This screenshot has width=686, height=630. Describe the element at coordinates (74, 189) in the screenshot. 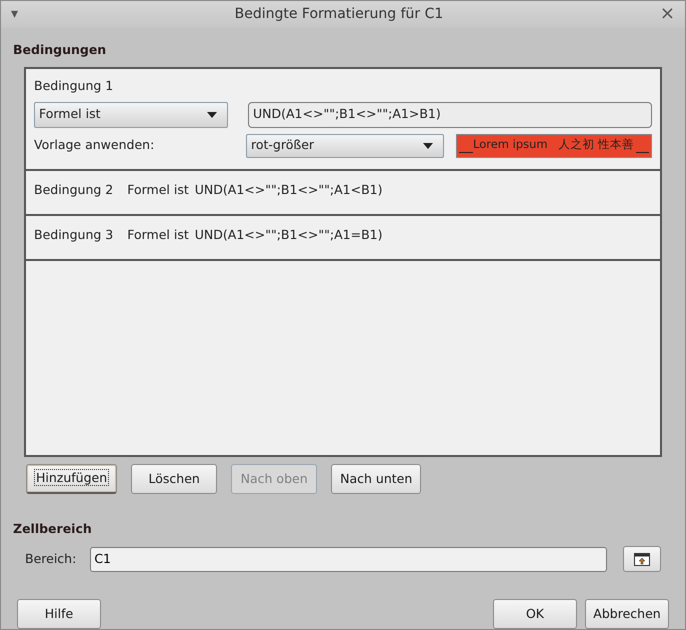

I see `condition-title: Bedingung 2` at that location.